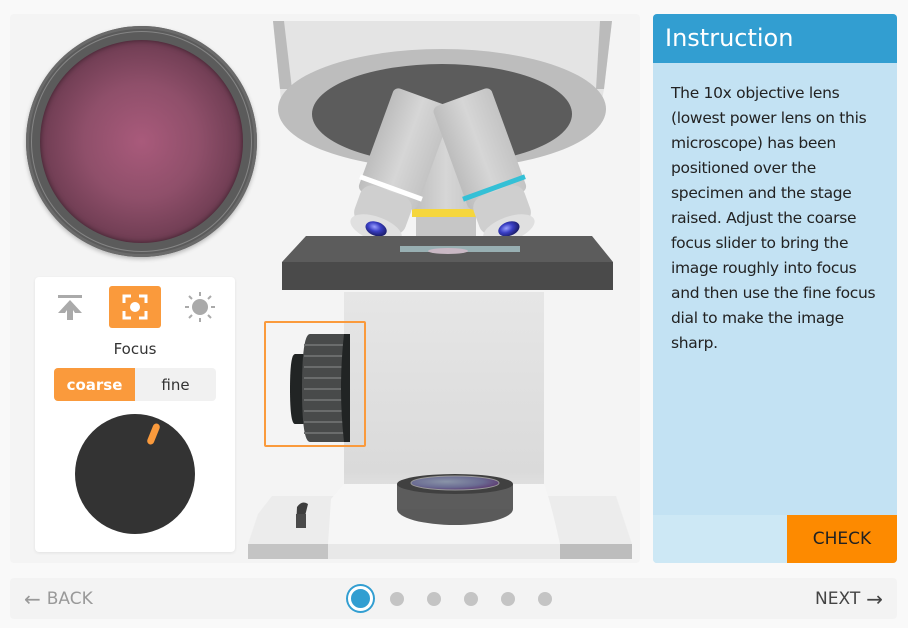 The height and width of the screenshot is (628, 908). I want to click on arrow-left-icon: ←, so click(32, 598).